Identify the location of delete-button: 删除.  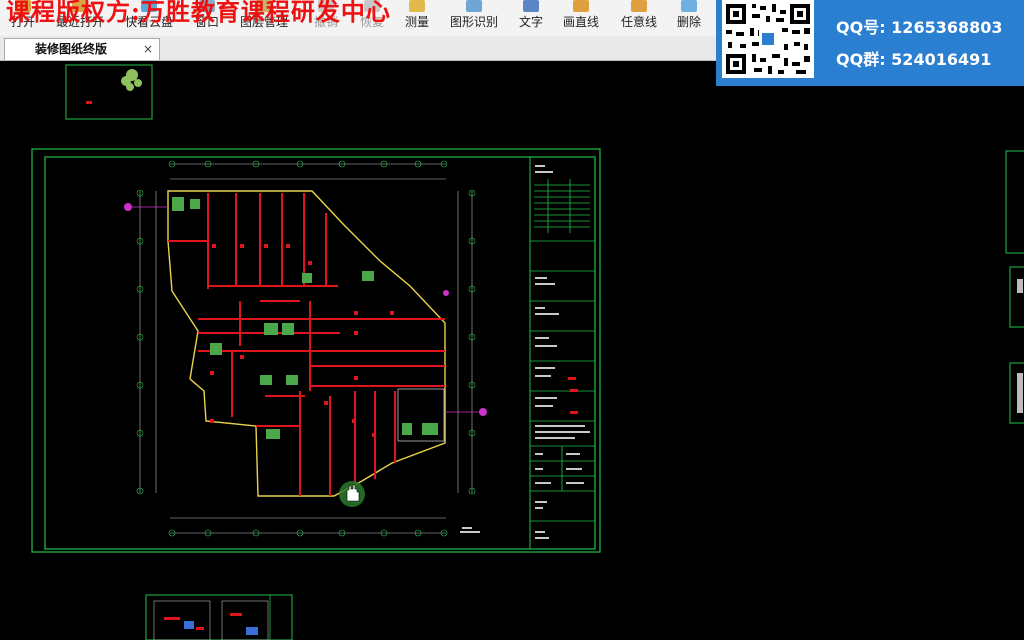
(689, 18).